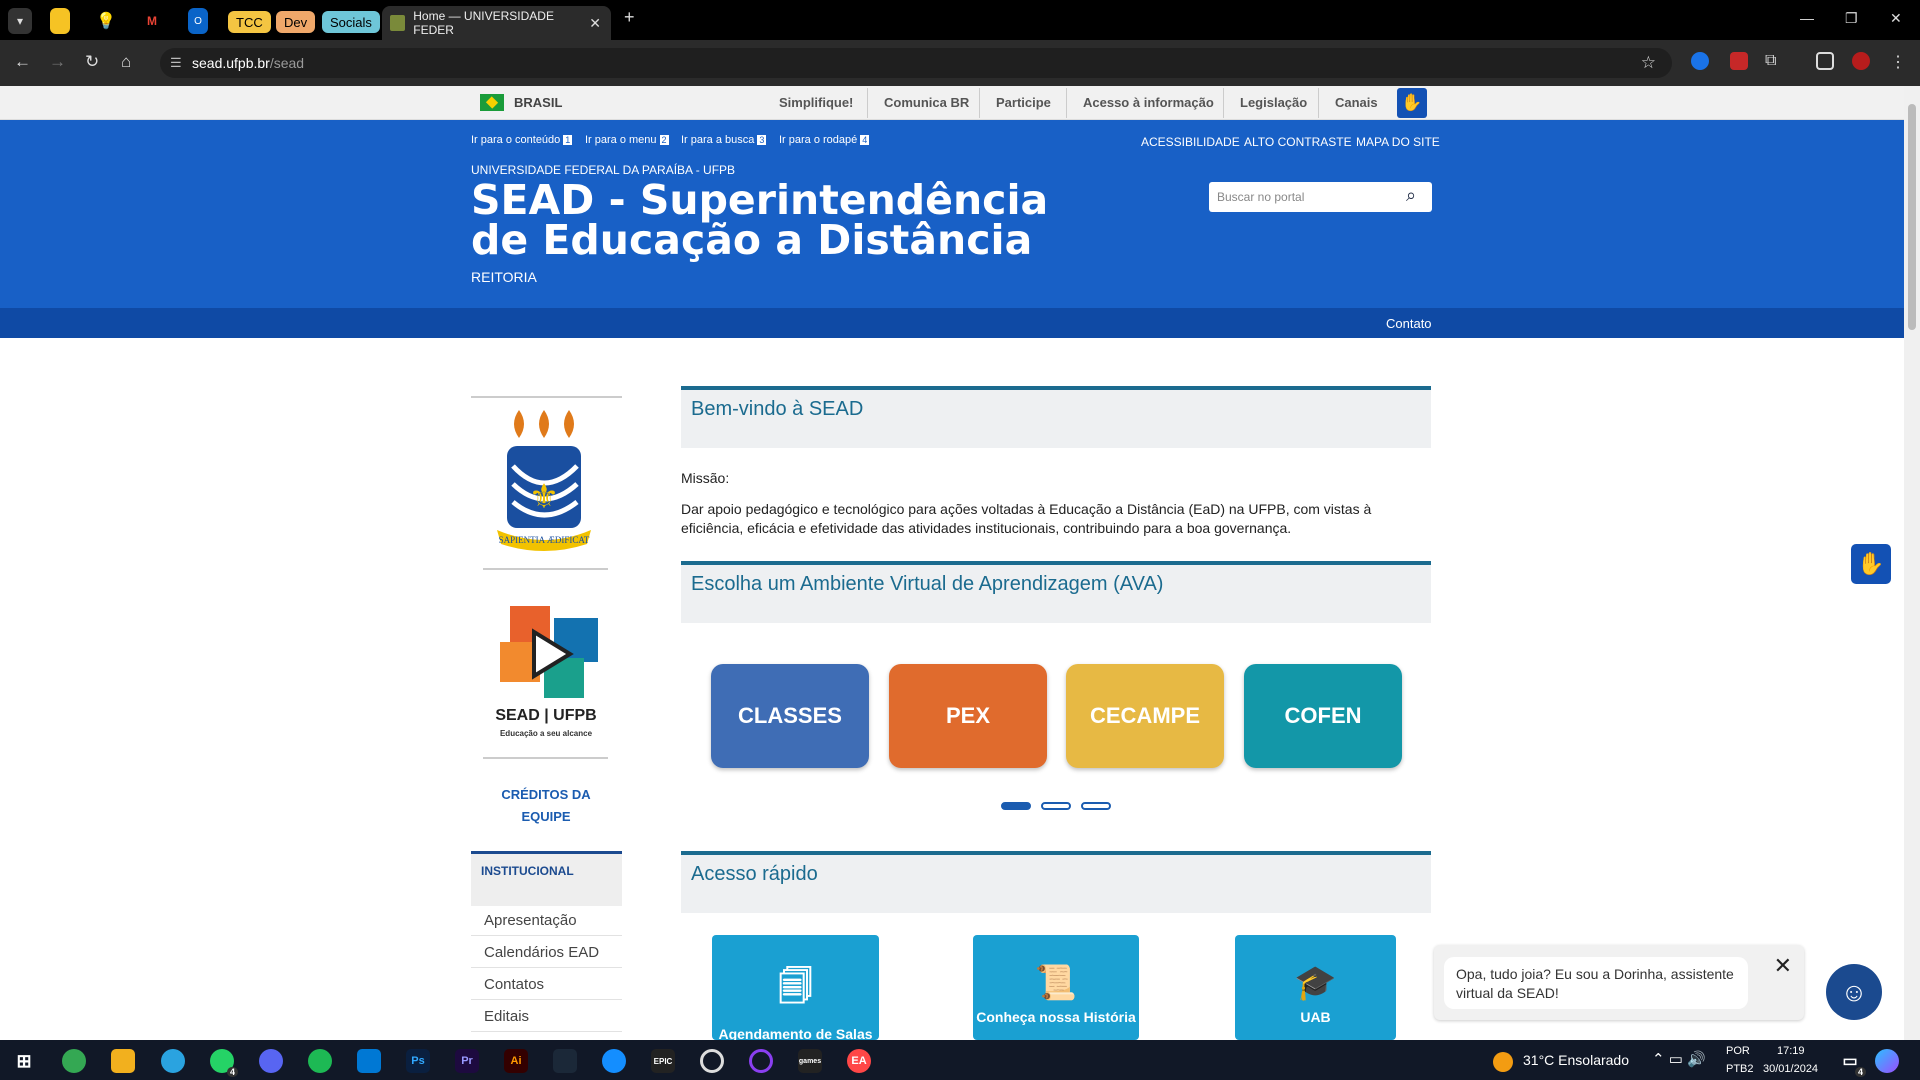  Describe the element at coordinates (824, 140) in the screenshot. I see `skip-link-footer: Ir para o rodapé 4` at that location.